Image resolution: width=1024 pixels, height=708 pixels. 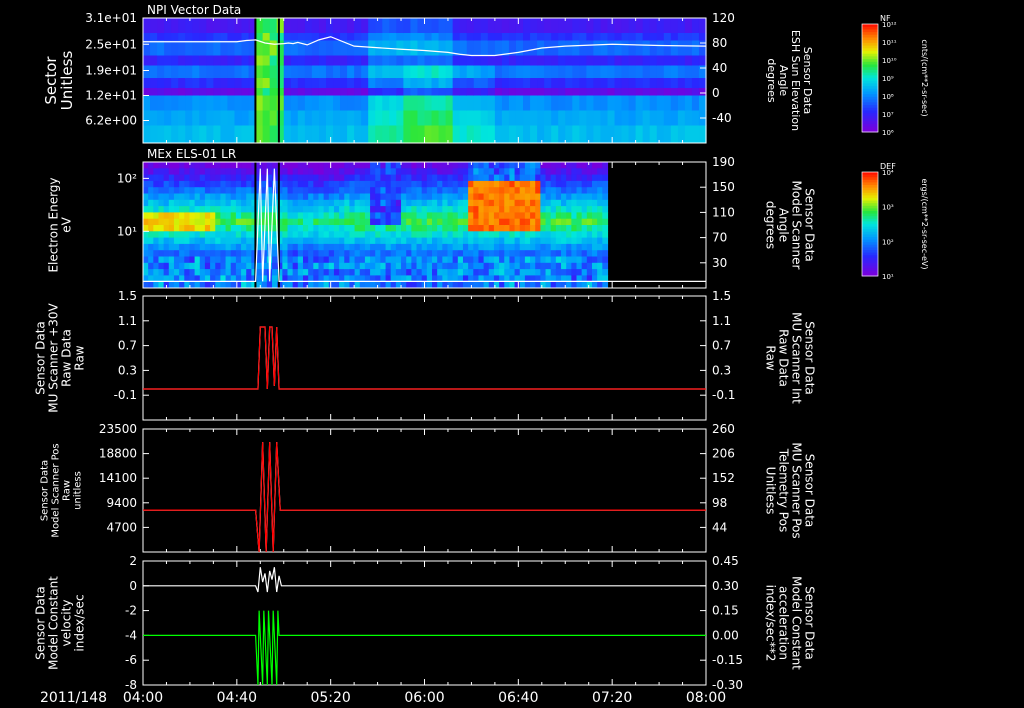 I want to click on y-axis-label-line: eV, so click(x=67, y=224).